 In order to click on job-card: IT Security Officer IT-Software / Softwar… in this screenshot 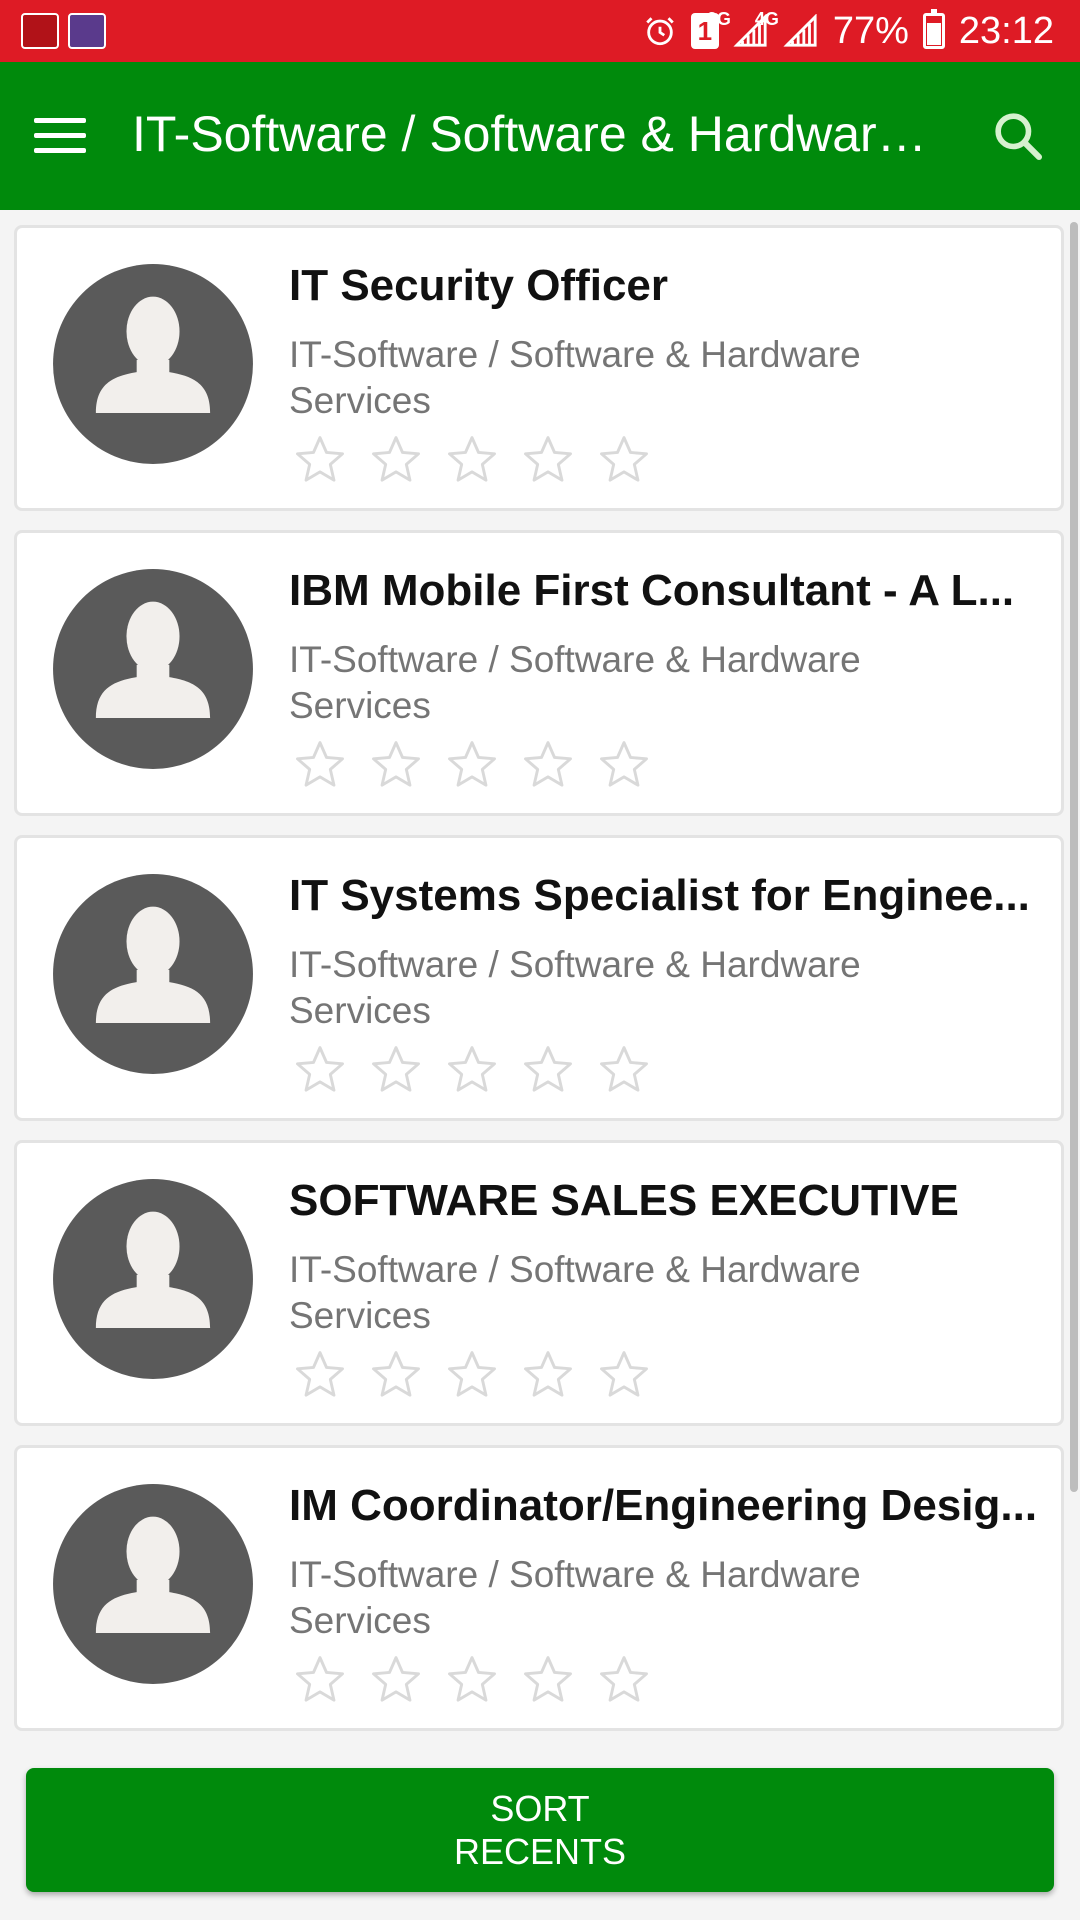, I will do `click(539, 368)`.